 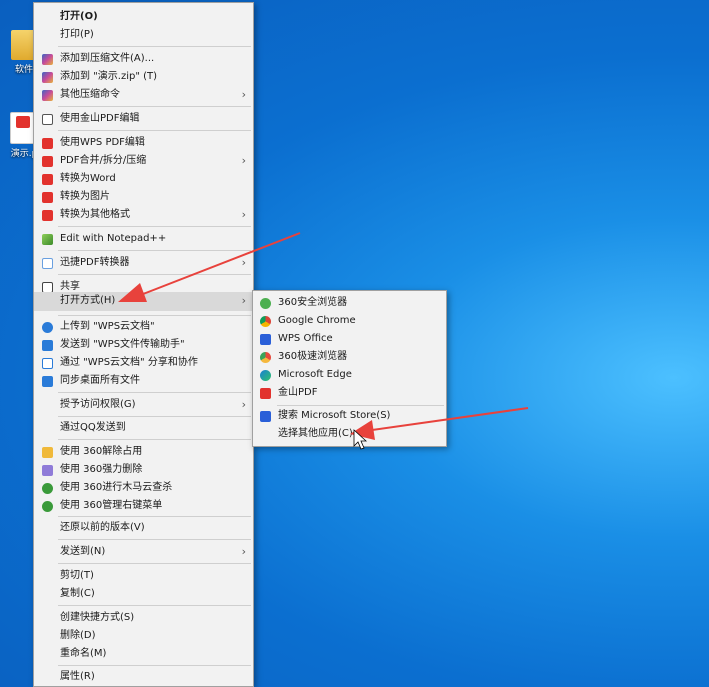 I want to click on menu-item-create-shortcut: 创建快捷方式(S), so click(x=143, y=618).